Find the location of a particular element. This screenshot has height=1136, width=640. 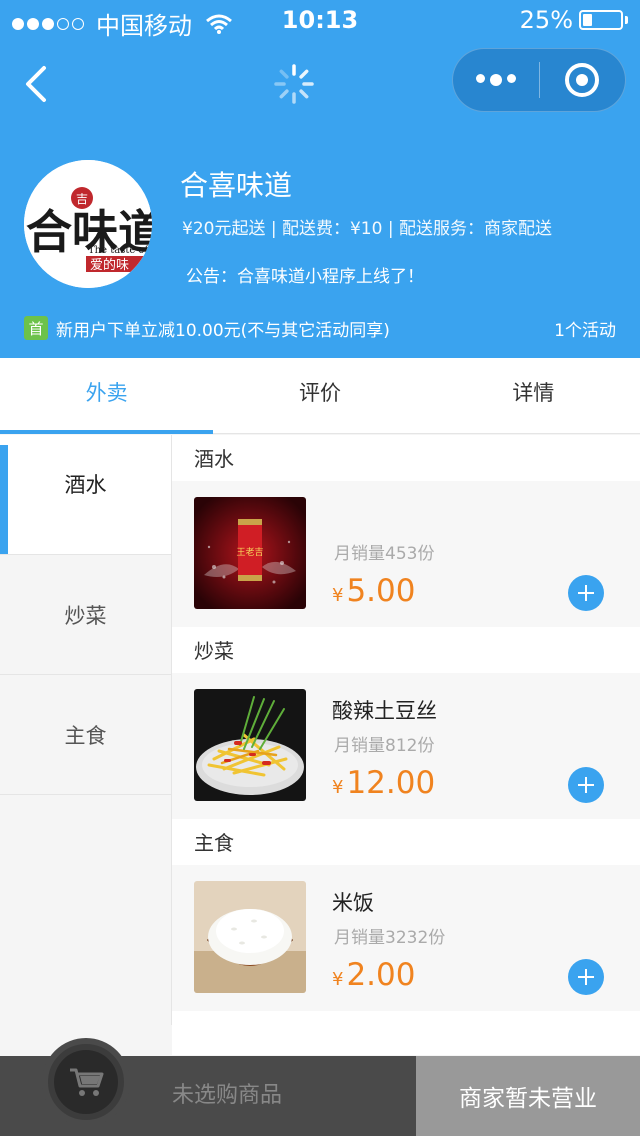

svg-text: 爱的味 is located at coordinates (109, 265).